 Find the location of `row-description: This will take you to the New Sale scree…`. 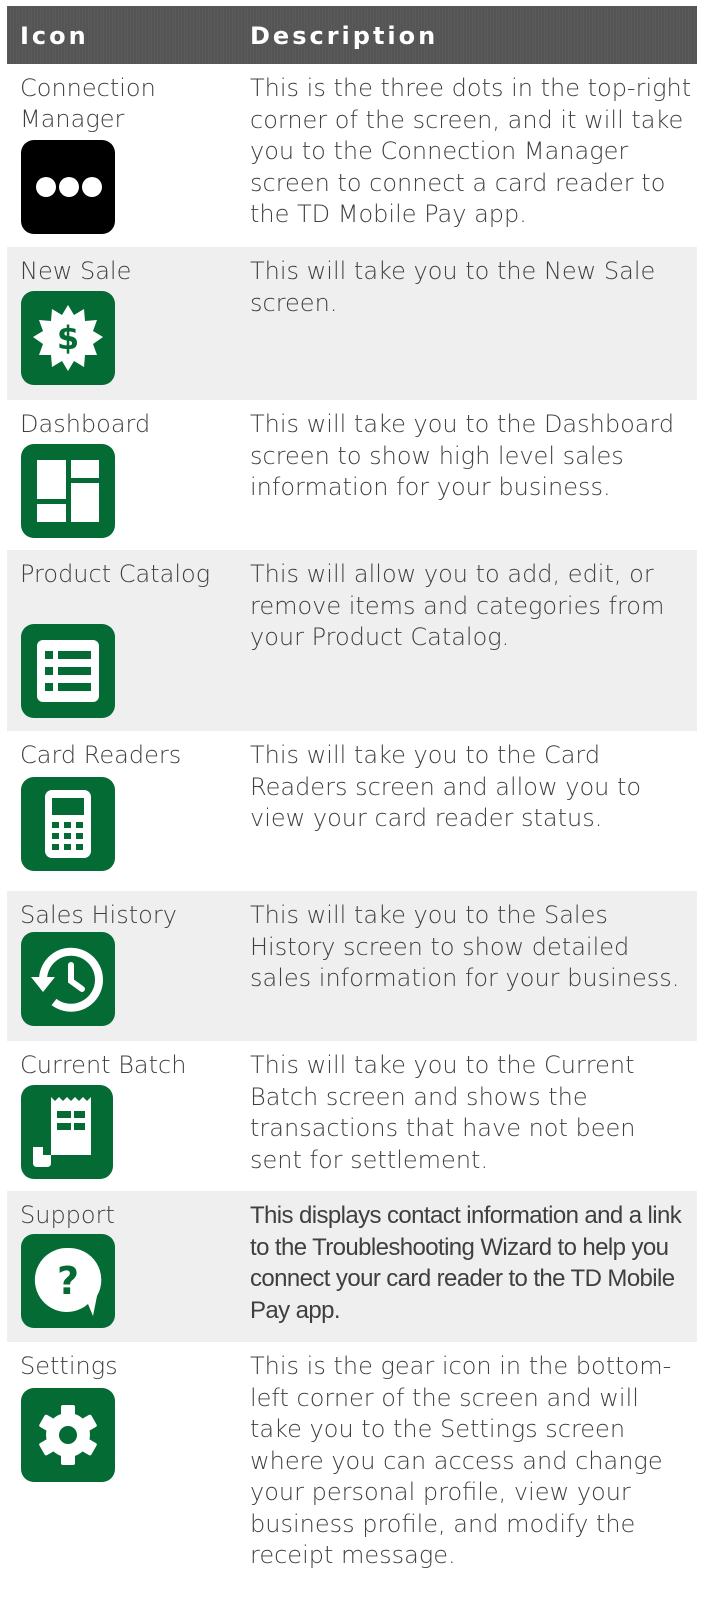

row-description: This will take you to the New Sale scree… is located at coordinates (453, 287).